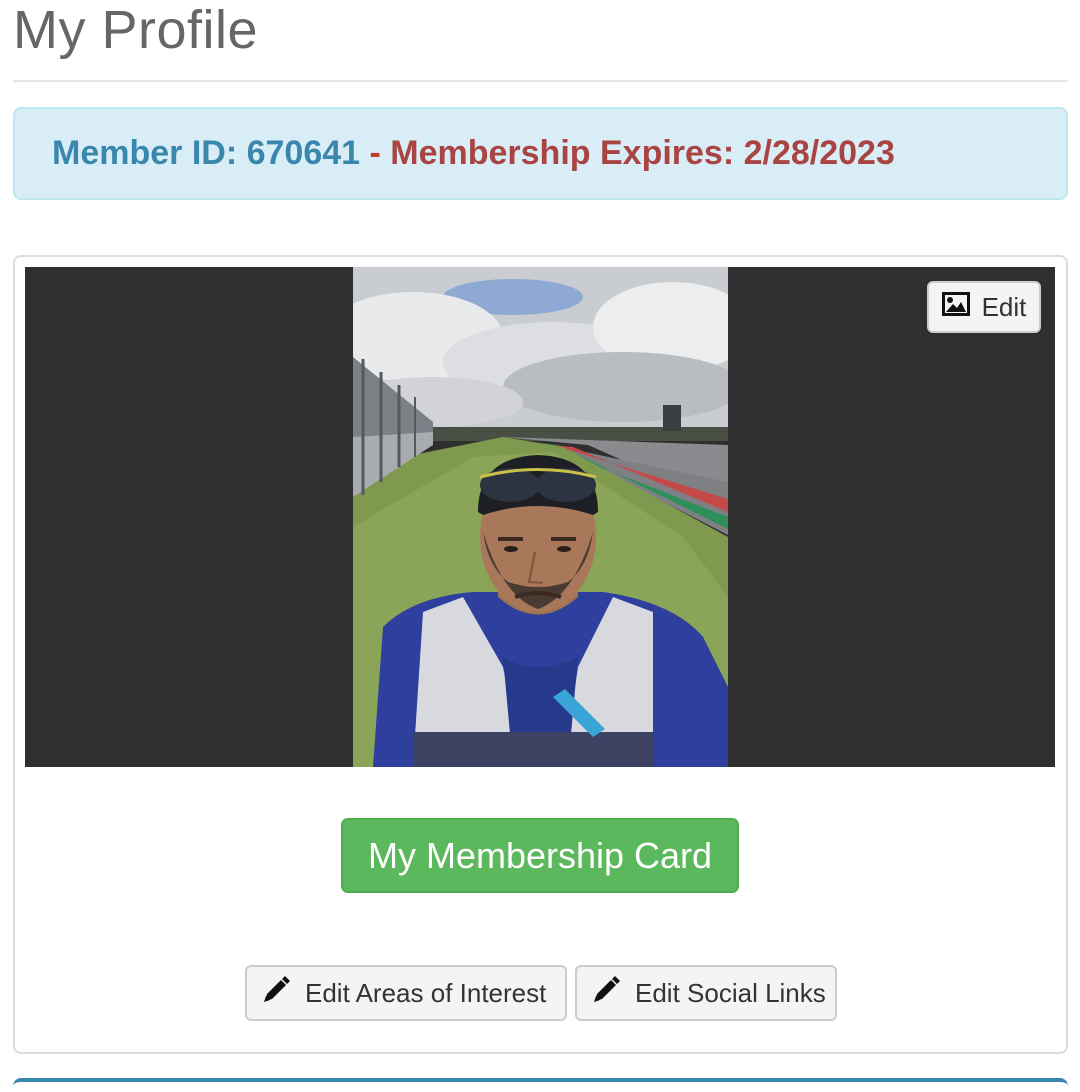 This screenshot has height=1092, width=1080. I want to click on edit-areas-of-interest-button: Edit Areas of Interest, so click(406, 993).